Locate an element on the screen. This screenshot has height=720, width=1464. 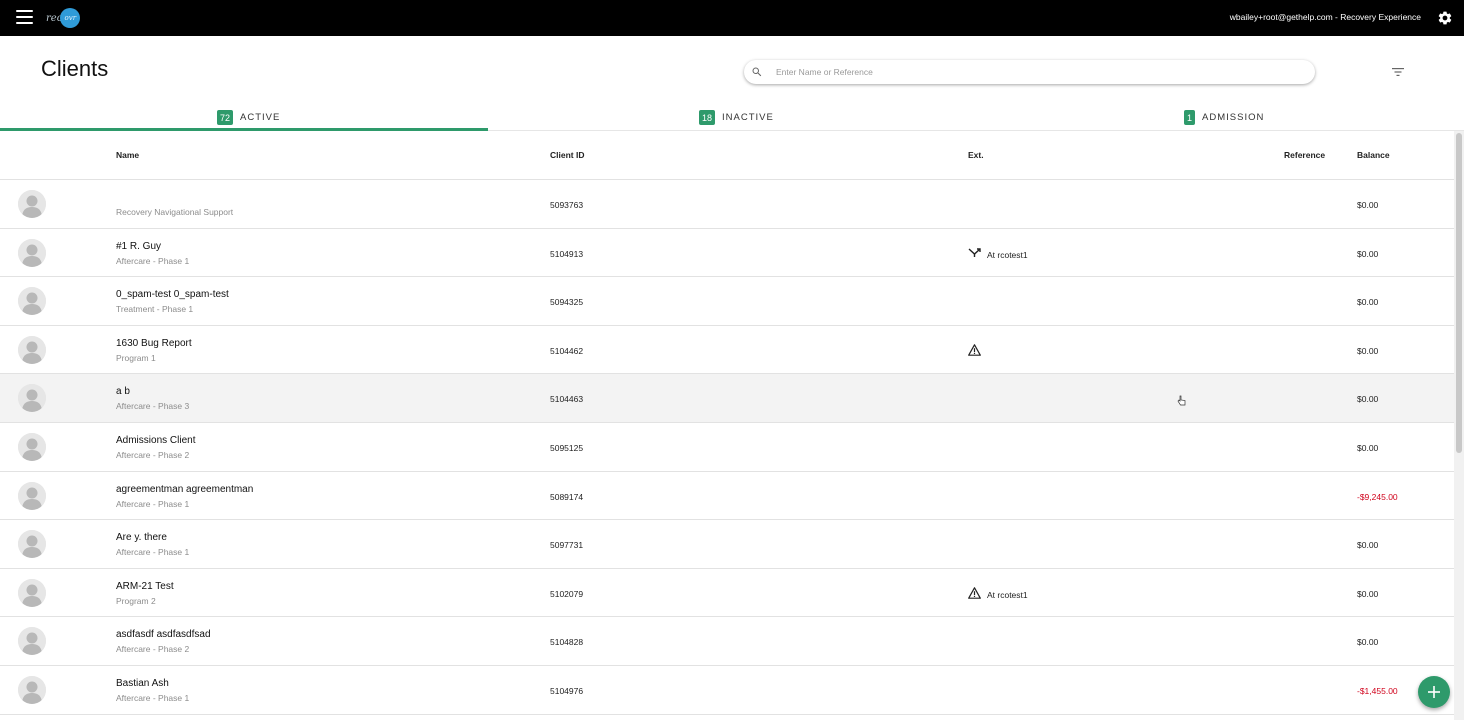
client-name: asdfasdf asdfasdfsad is located at coordinates (163, 635).